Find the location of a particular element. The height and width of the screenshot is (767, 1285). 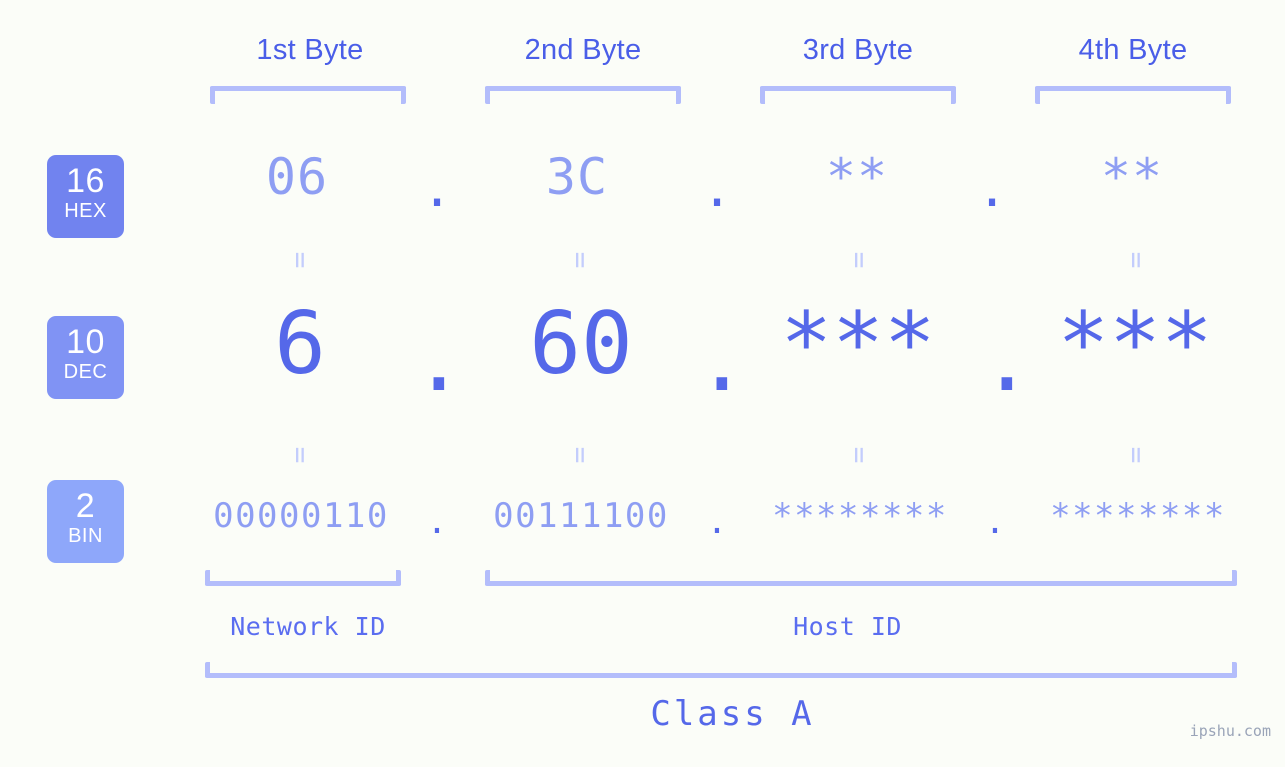

bin-byte-4: ******** is located at coordinates (1138, 516).